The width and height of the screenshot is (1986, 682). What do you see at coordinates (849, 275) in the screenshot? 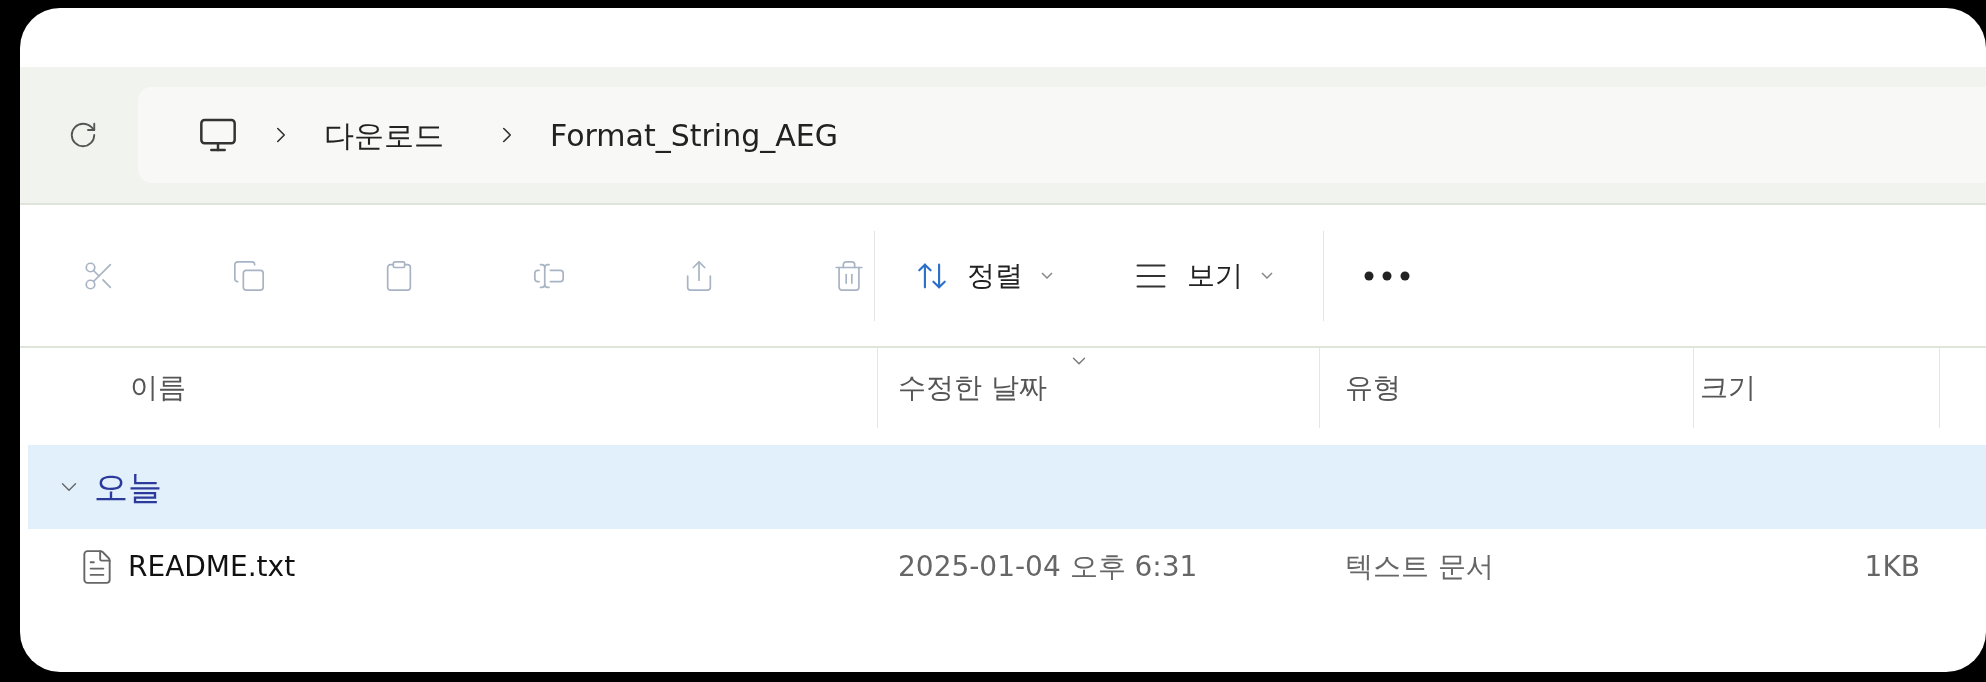
I see `delete-icon` at bounding box center [849, 275].